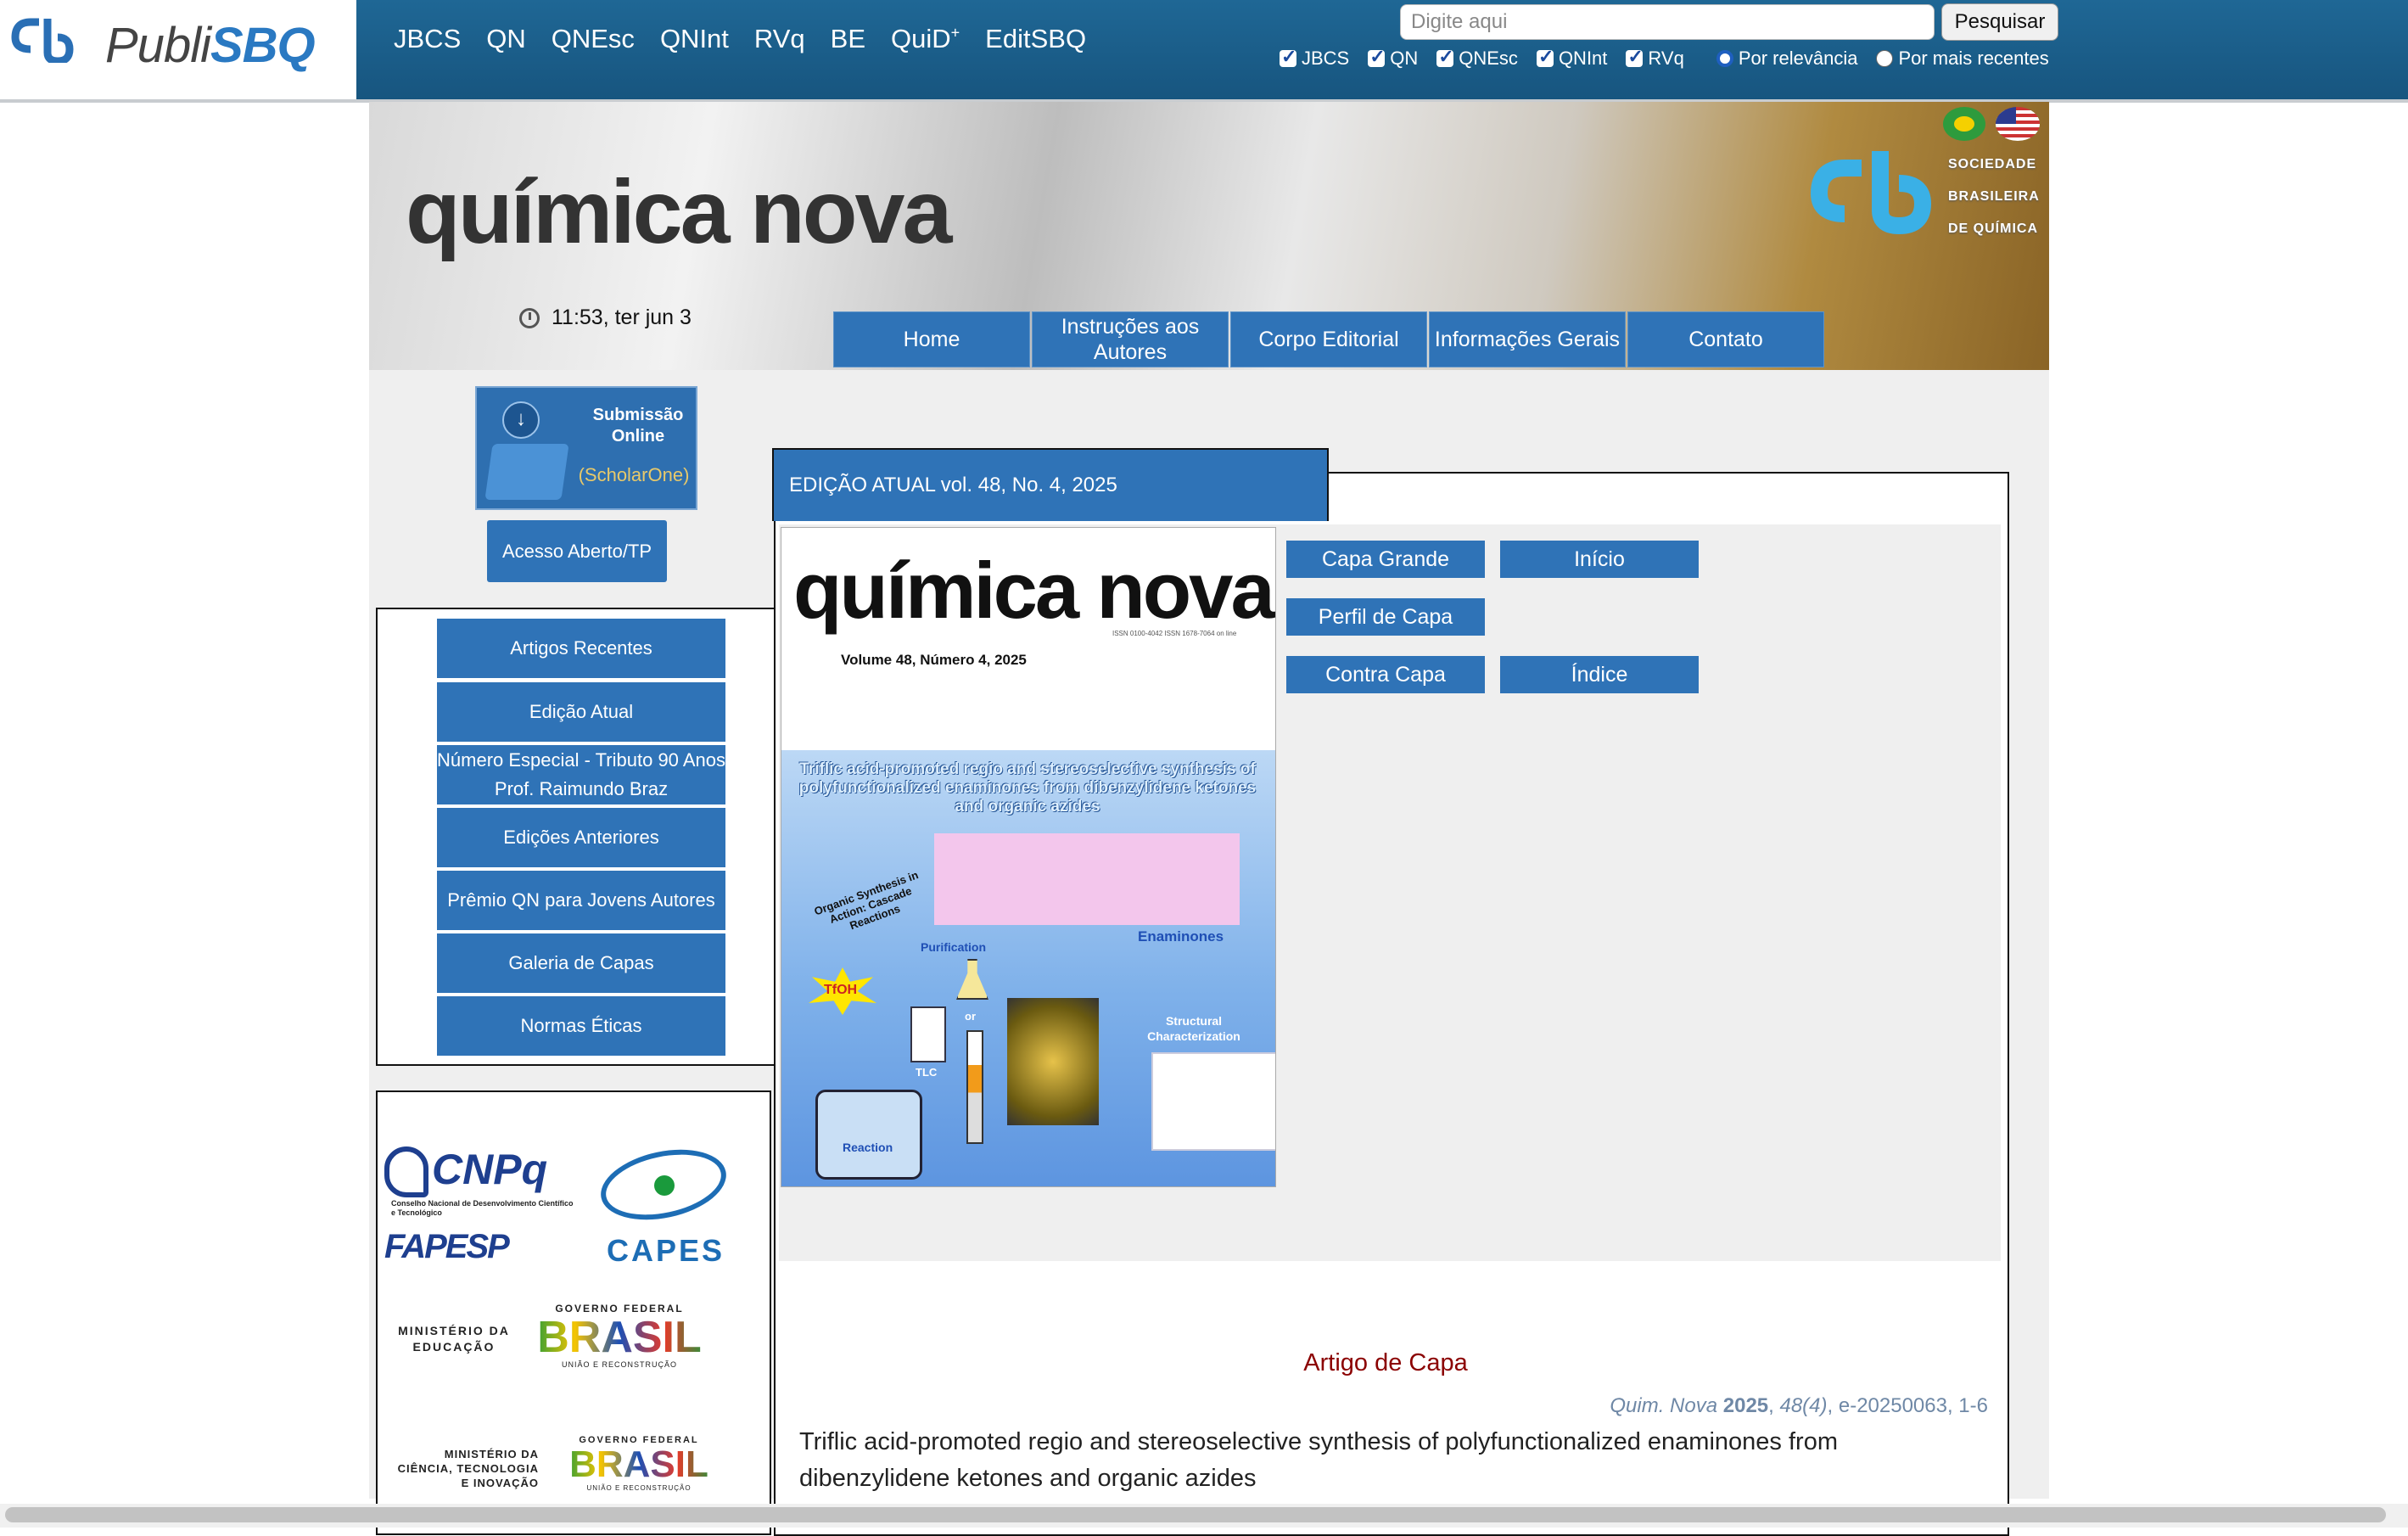  Describe the element at coordinates (869, 1135) in the screenshot. I see `reaction-flask-graphic` at that location.